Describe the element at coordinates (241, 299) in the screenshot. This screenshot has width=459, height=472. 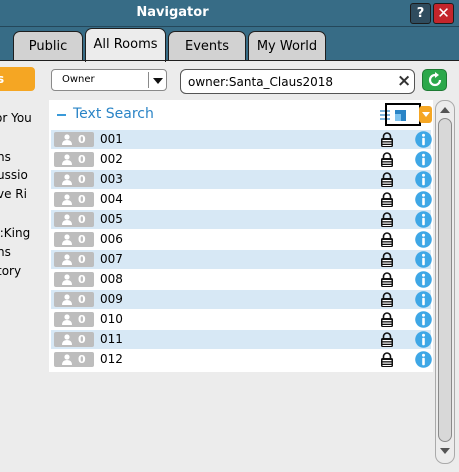
I see `room-row: 0 009` at that location.